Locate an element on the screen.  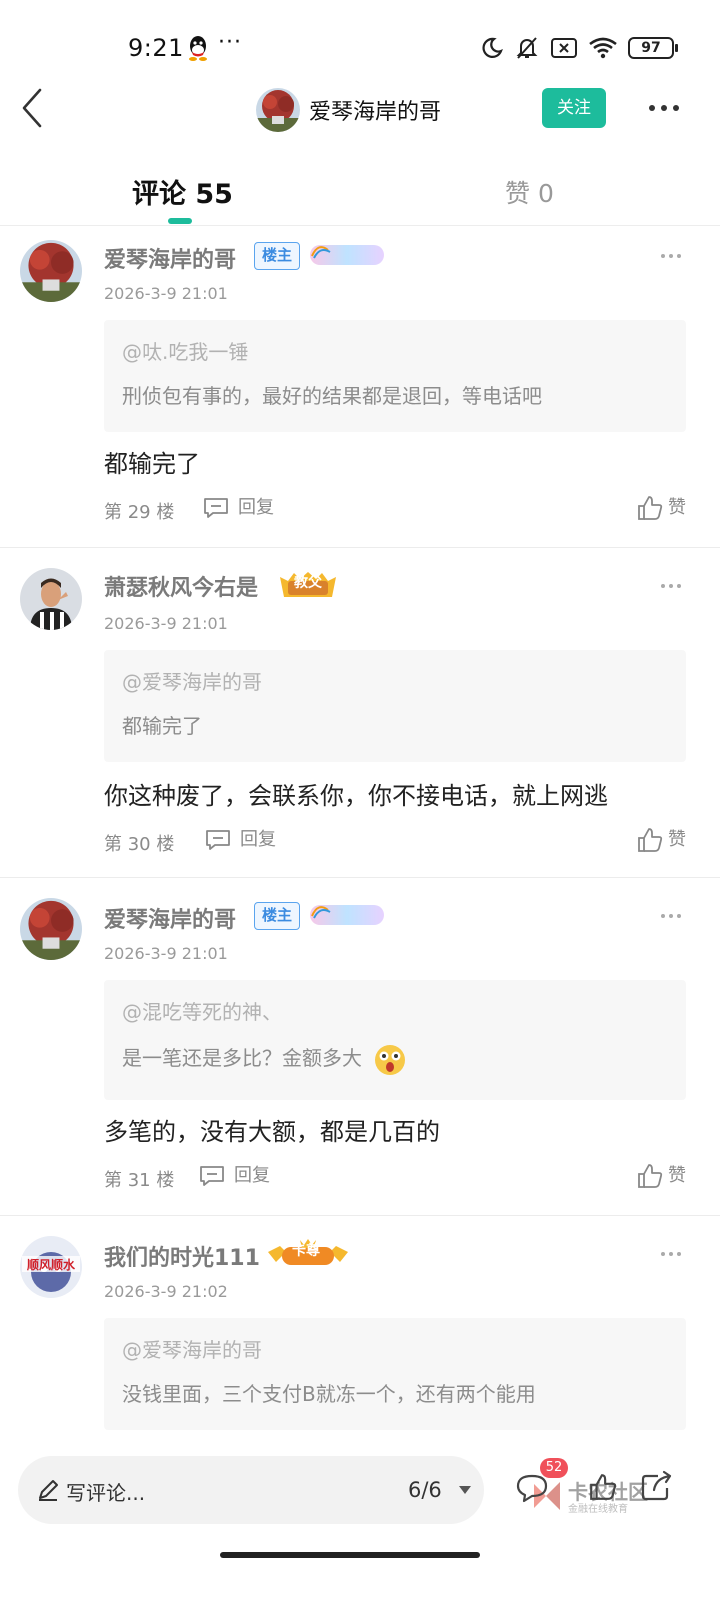
avatar-caption: 顺风顺水 is located at coordinates (50, 1265).